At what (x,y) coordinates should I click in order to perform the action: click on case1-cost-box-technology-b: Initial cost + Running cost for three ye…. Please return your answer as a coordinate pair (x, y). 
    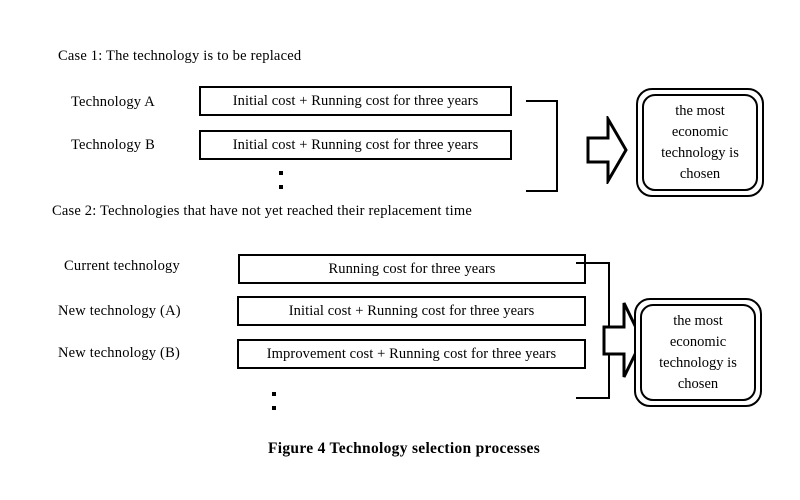
    Looking at the image, I should click on (355, 145).